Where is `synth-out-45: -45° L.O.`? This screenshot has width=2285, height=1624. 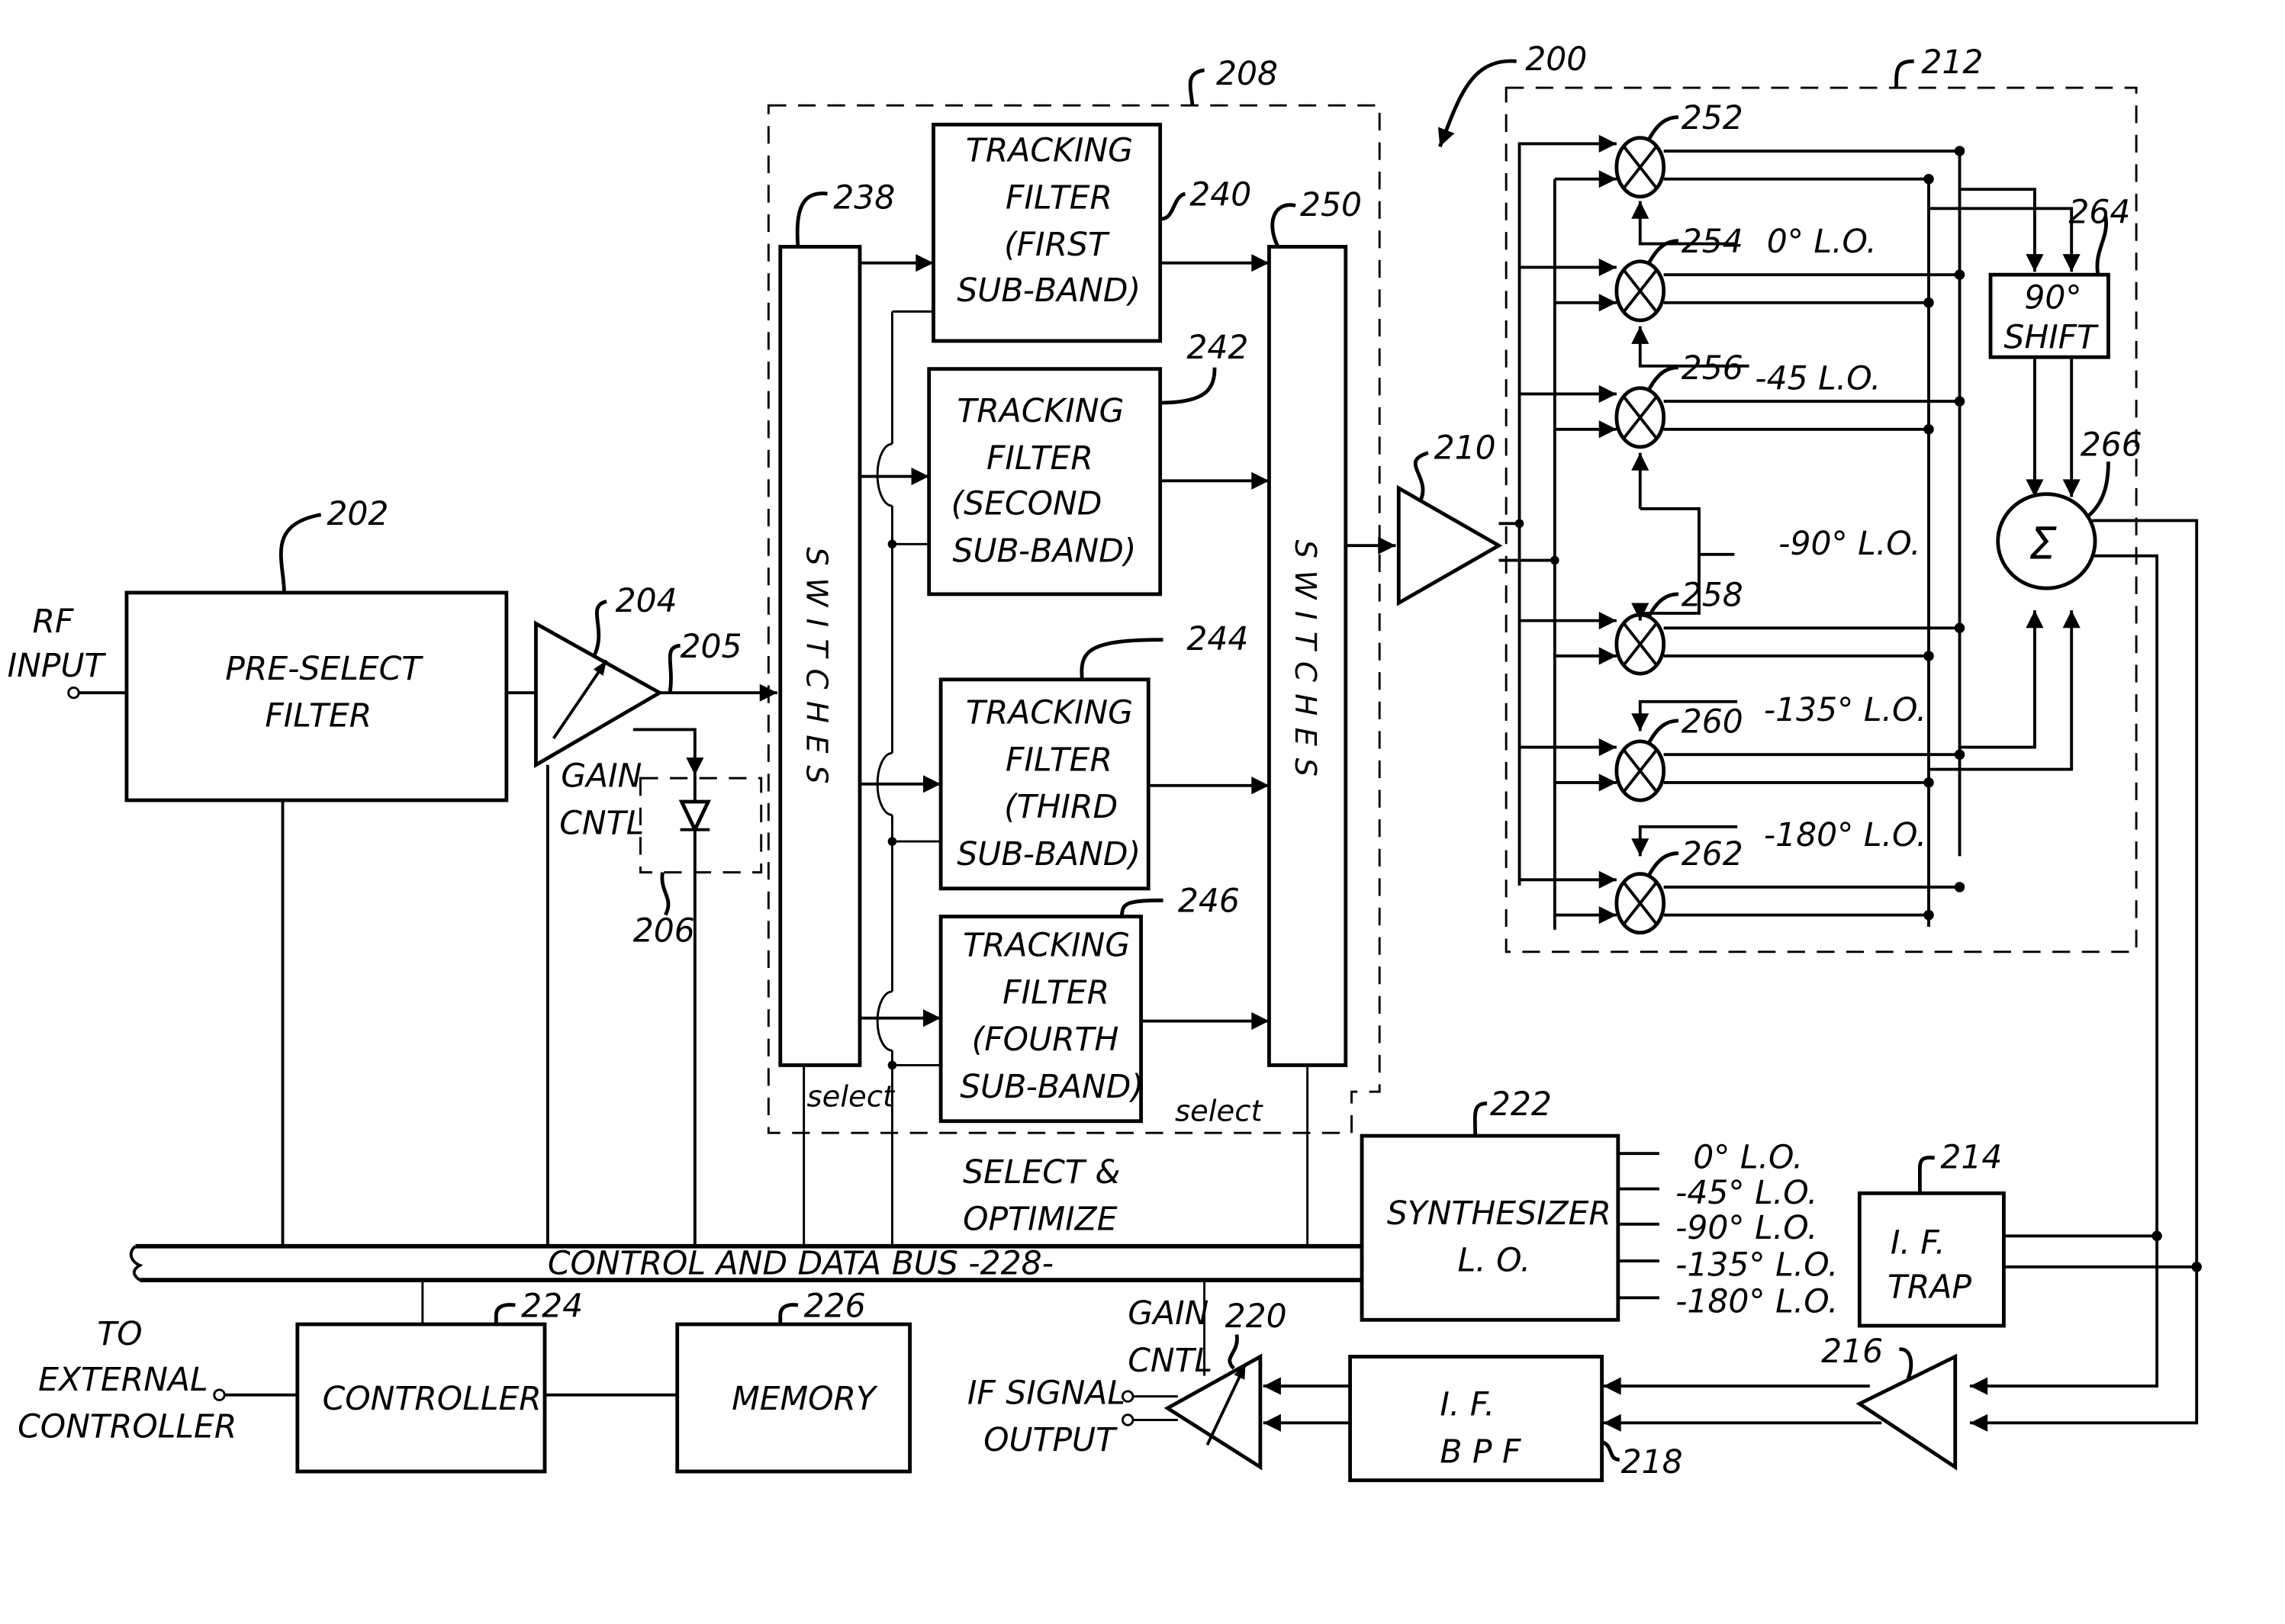
synth-out-45: -45° L.O. is located at coordinates (1746, 1193).